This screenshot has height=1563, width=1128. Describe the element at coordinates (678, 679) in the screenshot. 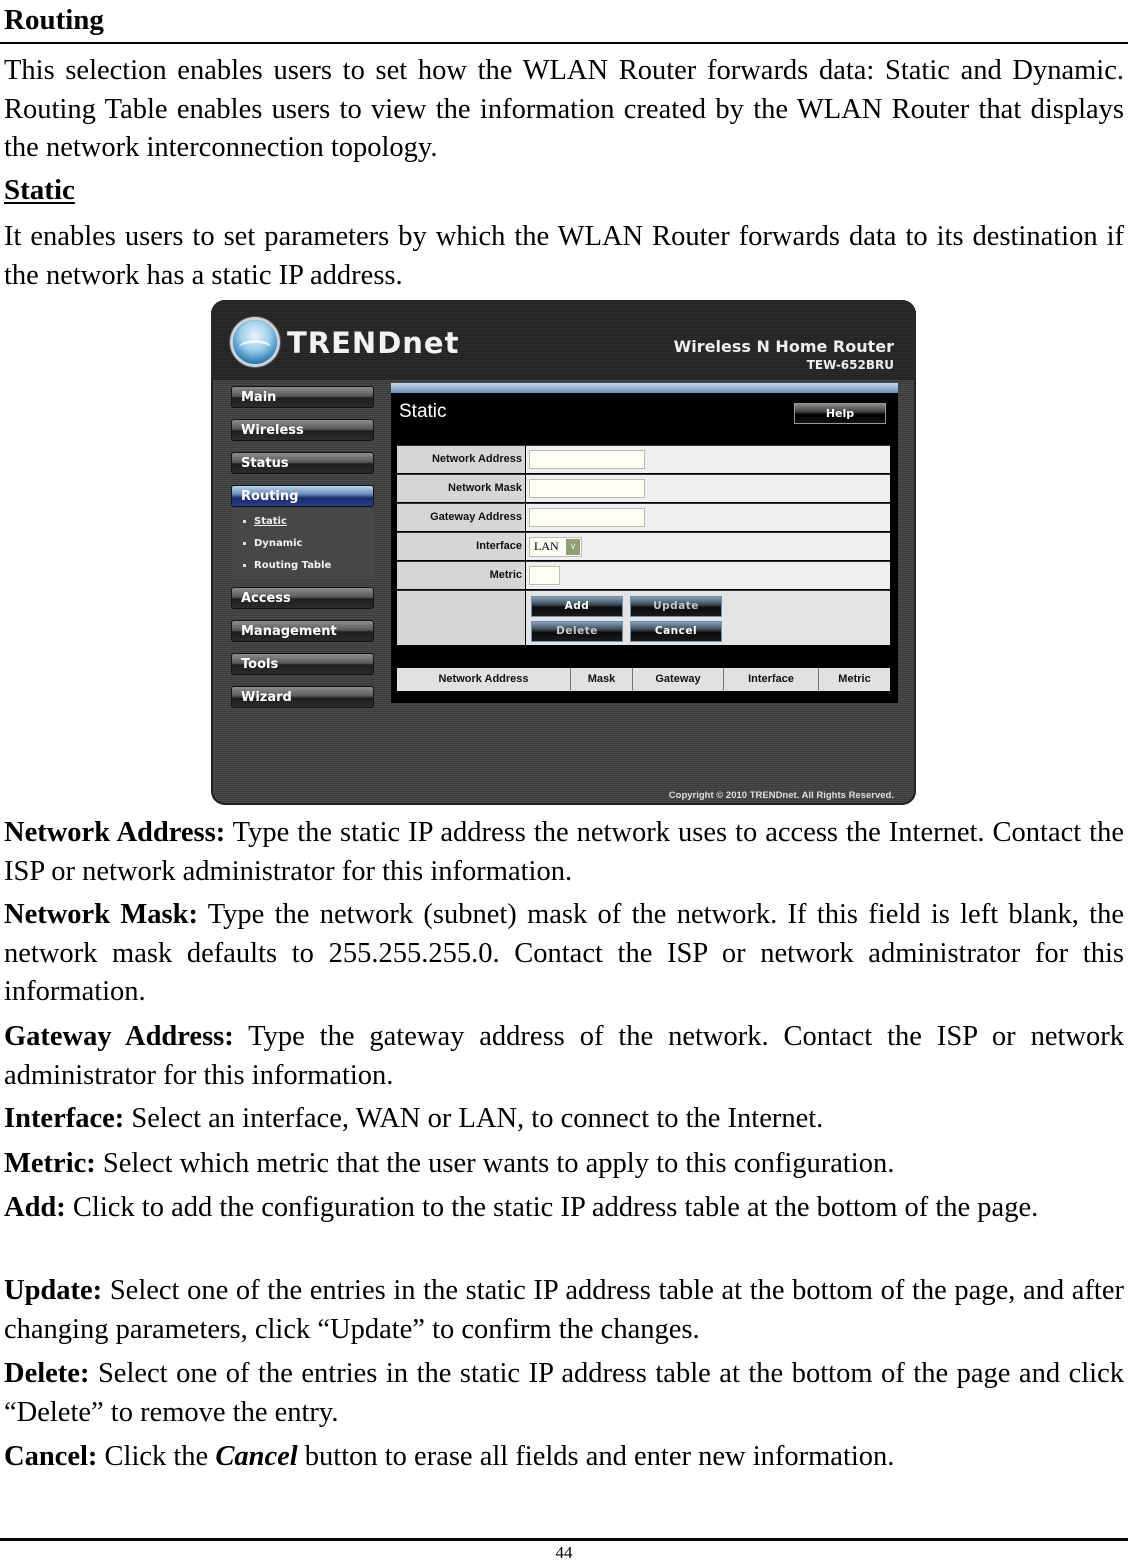

I see `col-gateway: Gateway` at that location.